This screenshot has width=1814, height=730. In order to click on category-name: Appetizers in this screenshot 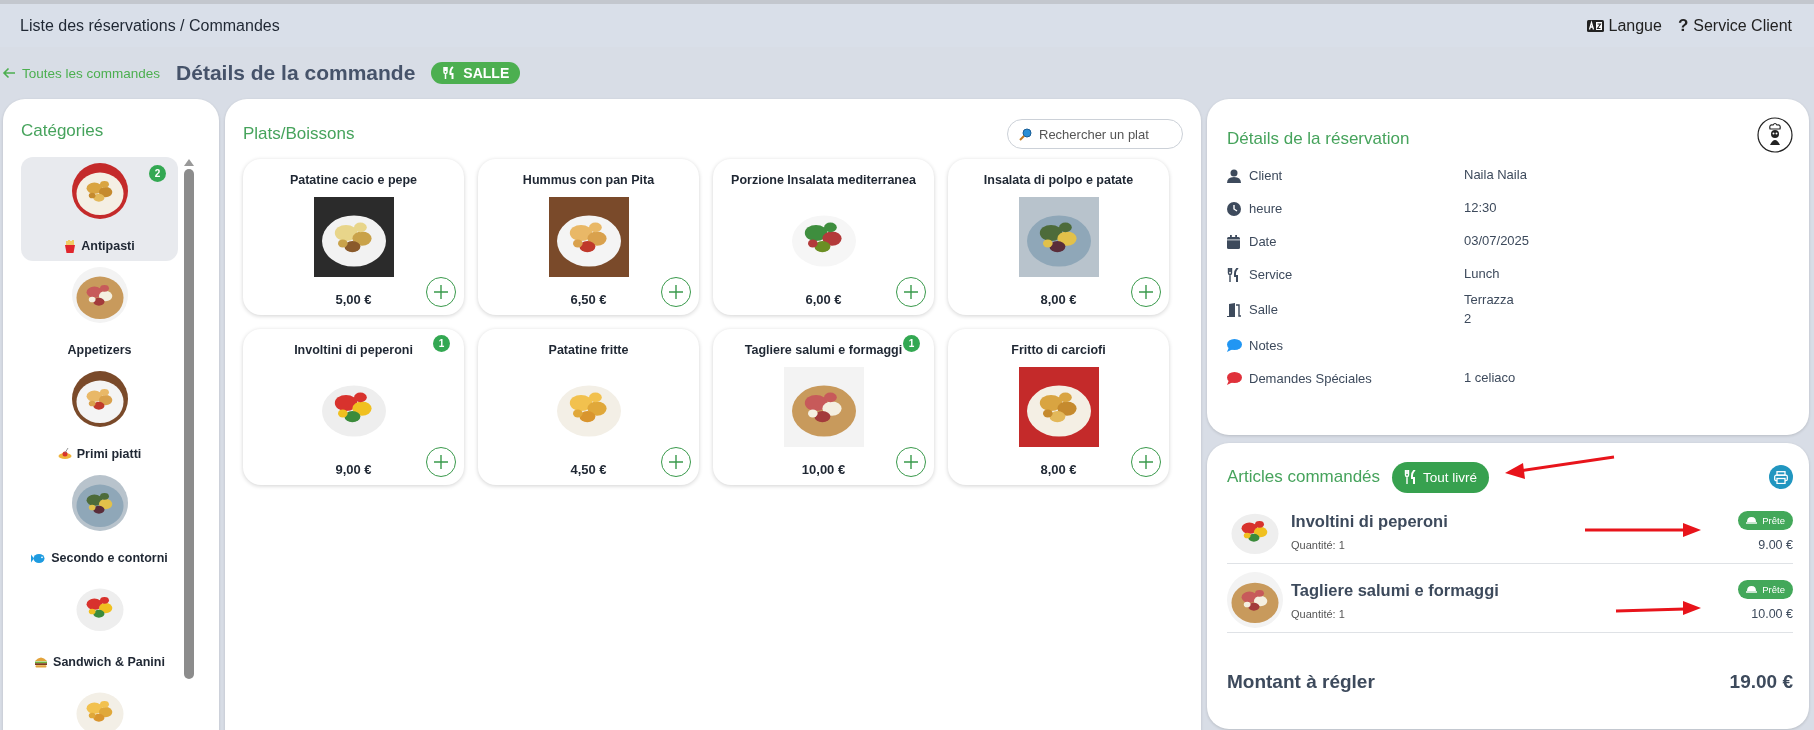, I will do `click(99, 350)`.